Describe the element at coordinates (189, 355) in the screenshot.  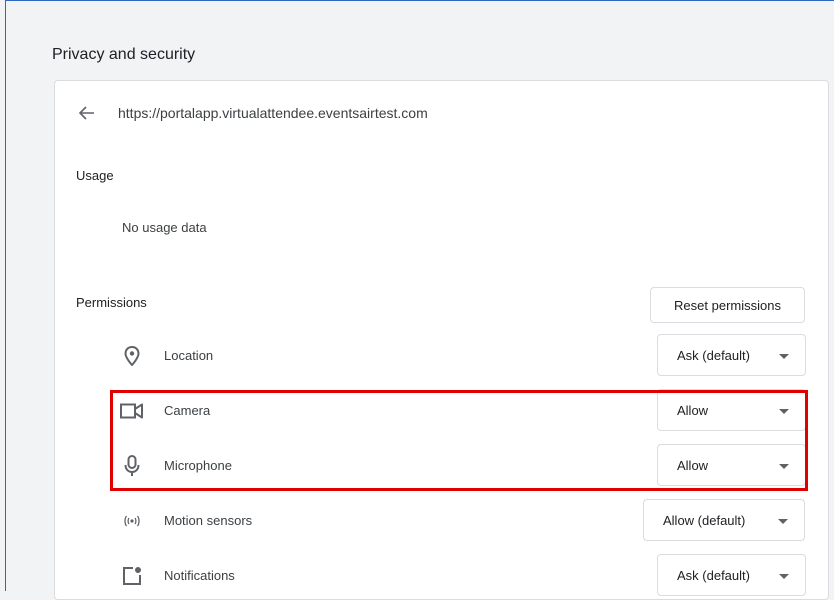
I see `permission-label-location: Location` at that location.